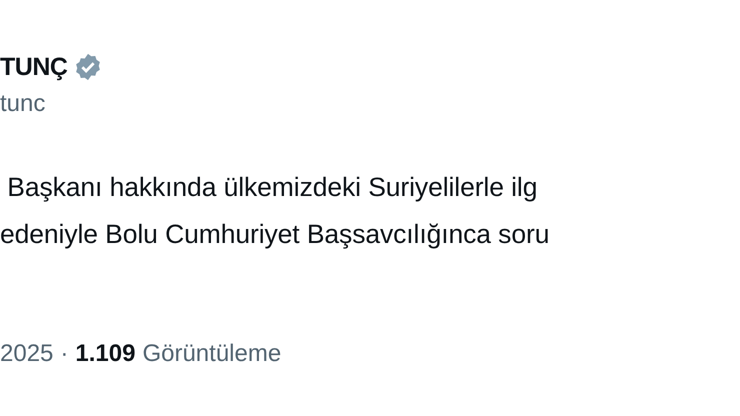  I want to click on views-label: Görüntüleme, so click(212, 354).